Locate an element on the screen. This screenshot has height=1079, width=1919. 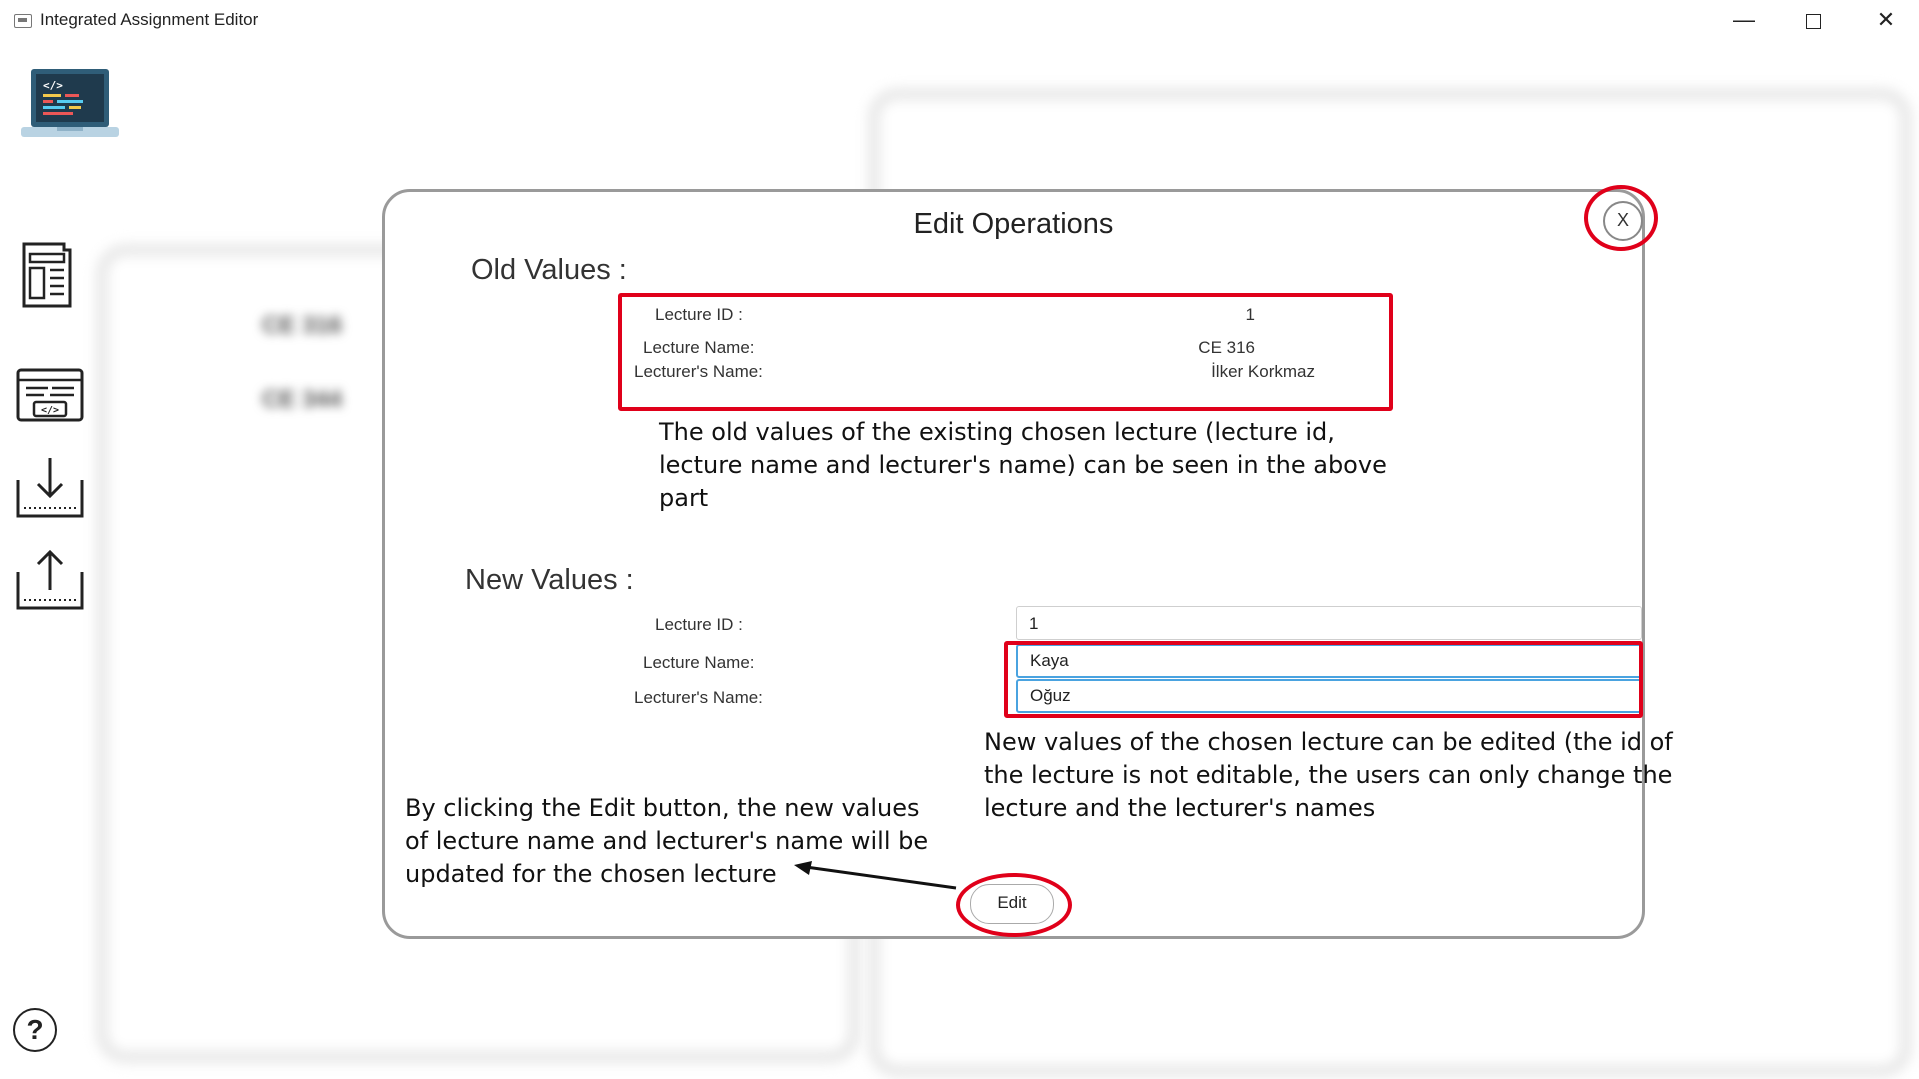
pointer-arrow is located at coordinates (875, 875).